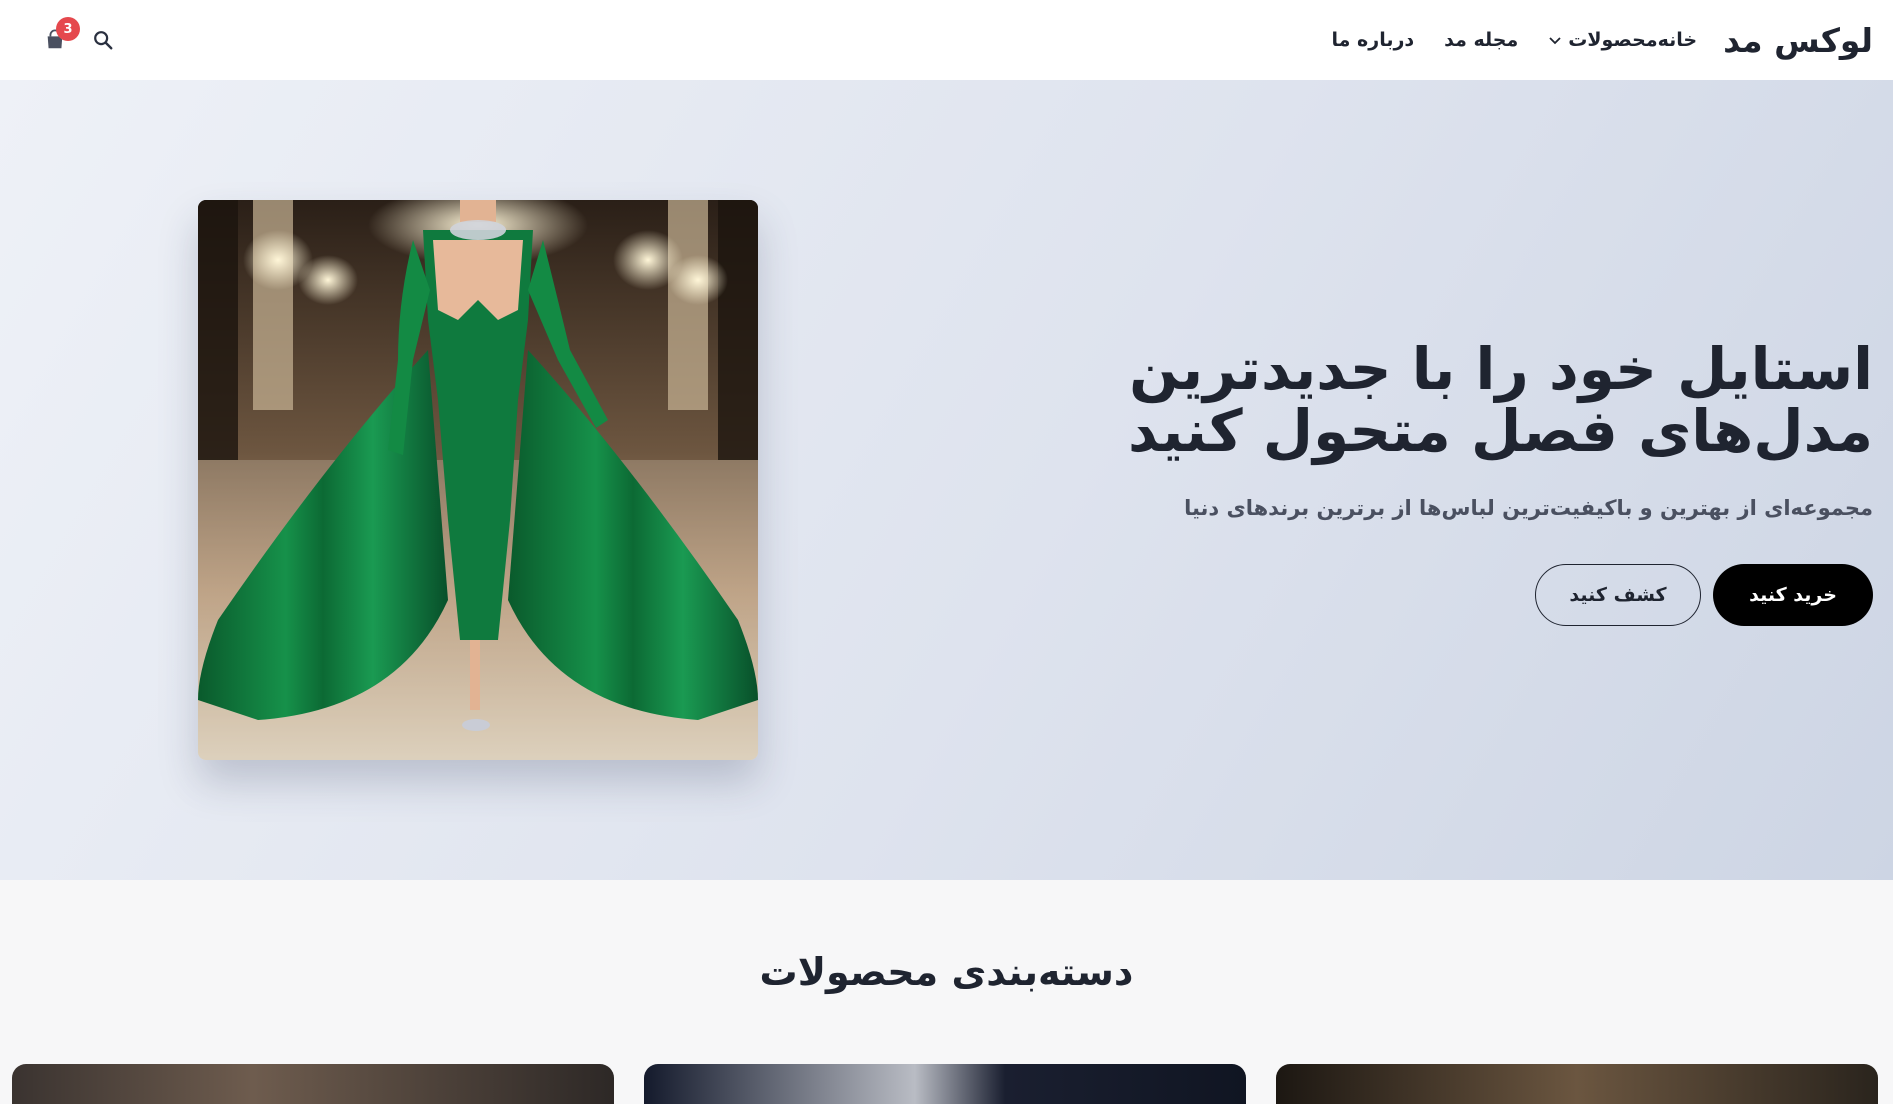  What do you see at coordinates (1481, 40) in the screenshot?
I see `nav-magazine: مجله مد` at bounding box center [1481, 40].